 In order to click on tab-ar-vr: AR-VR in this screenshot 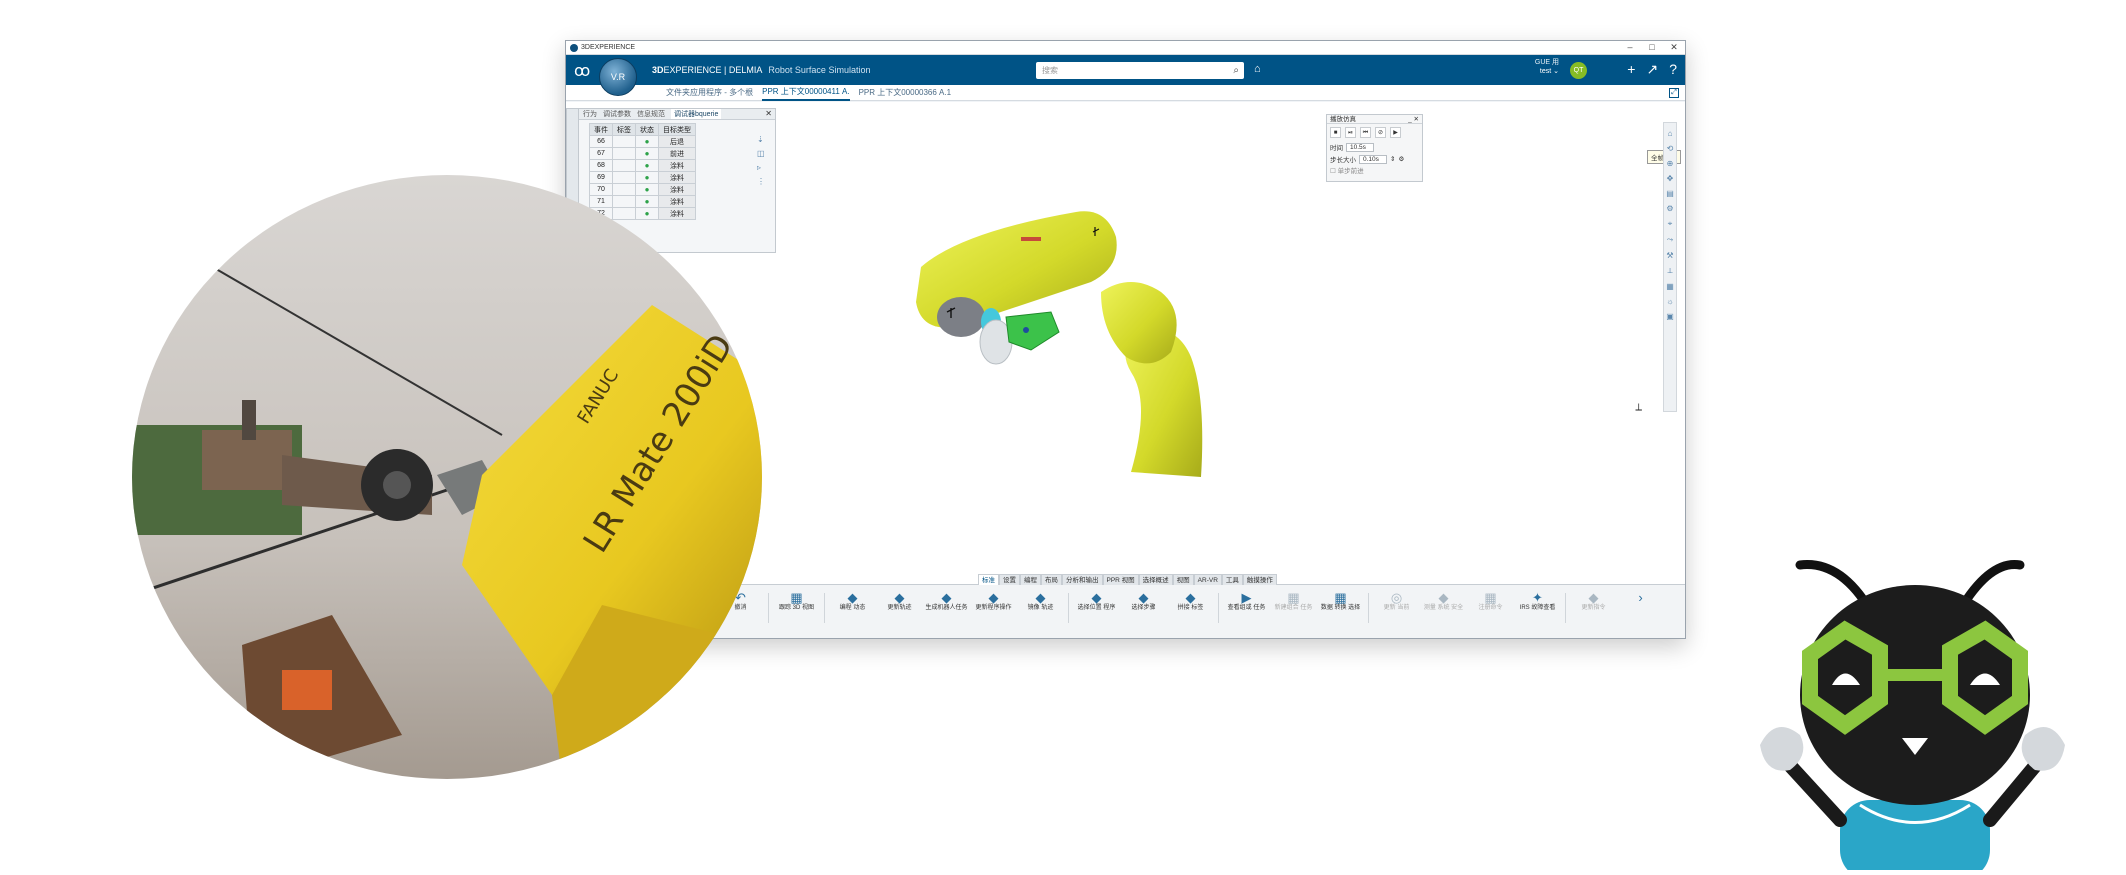, I will do `click(1207, 579)`.